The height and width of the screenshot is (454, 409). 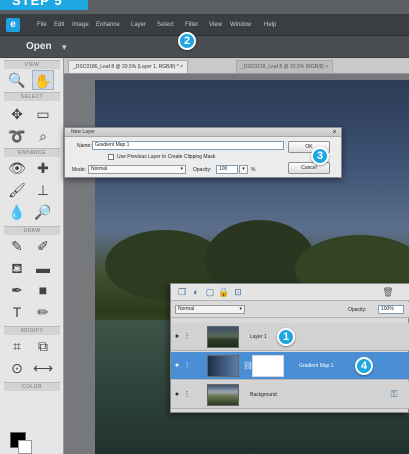 I want to click on blend-mode-select: Normal ▾, so click(x=210, y=309).